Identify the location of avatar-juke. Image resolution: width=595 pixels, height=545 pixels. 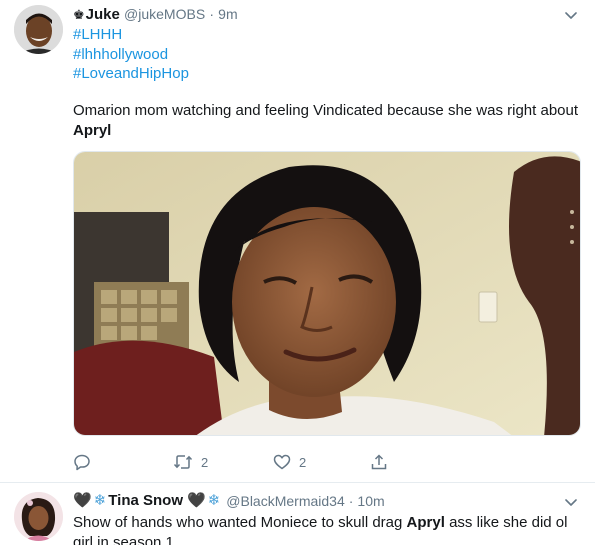
(38, 29).